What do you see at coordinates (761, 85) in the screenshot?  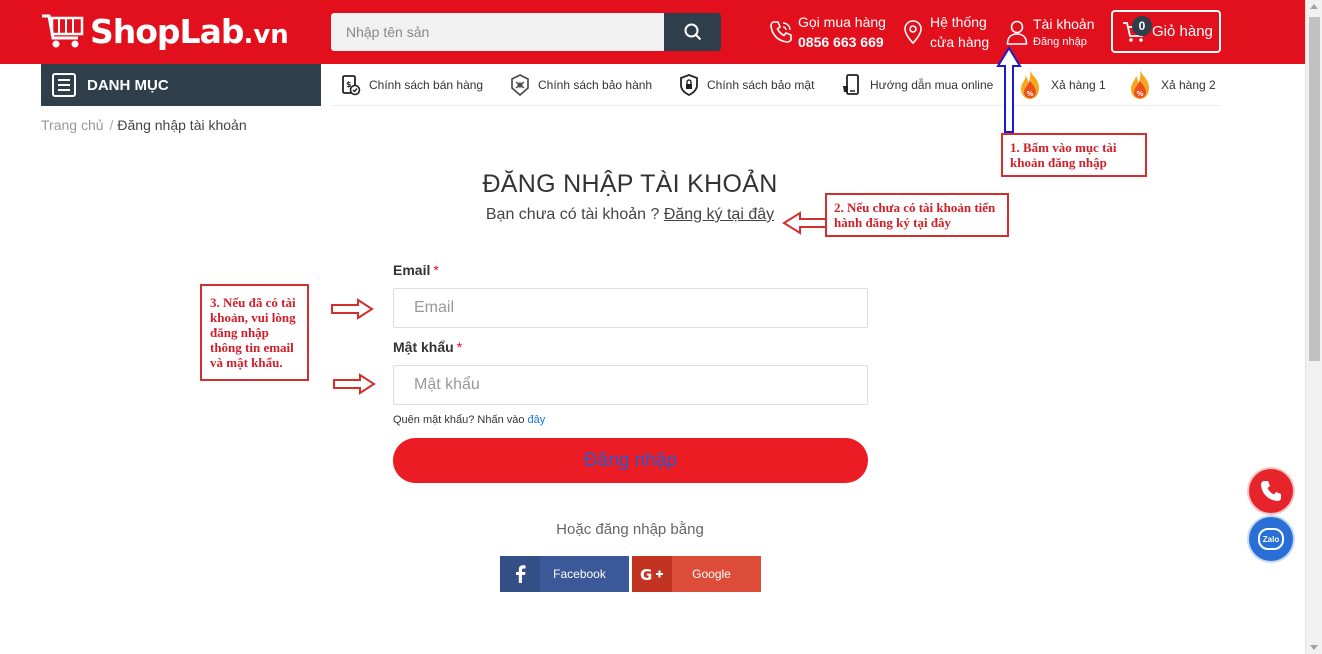 I see `nav-label: Chính sách bảo mật` at bounding box center [761, 85].